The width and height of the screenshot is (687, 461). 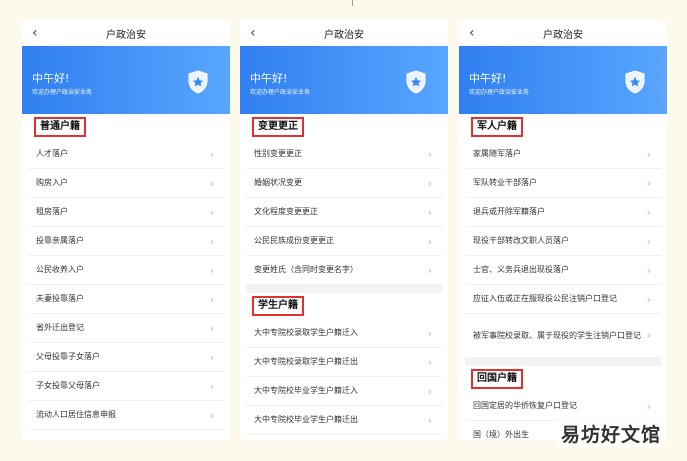 I want to click on section-title: 变更更正, so click(x=344, y=127).